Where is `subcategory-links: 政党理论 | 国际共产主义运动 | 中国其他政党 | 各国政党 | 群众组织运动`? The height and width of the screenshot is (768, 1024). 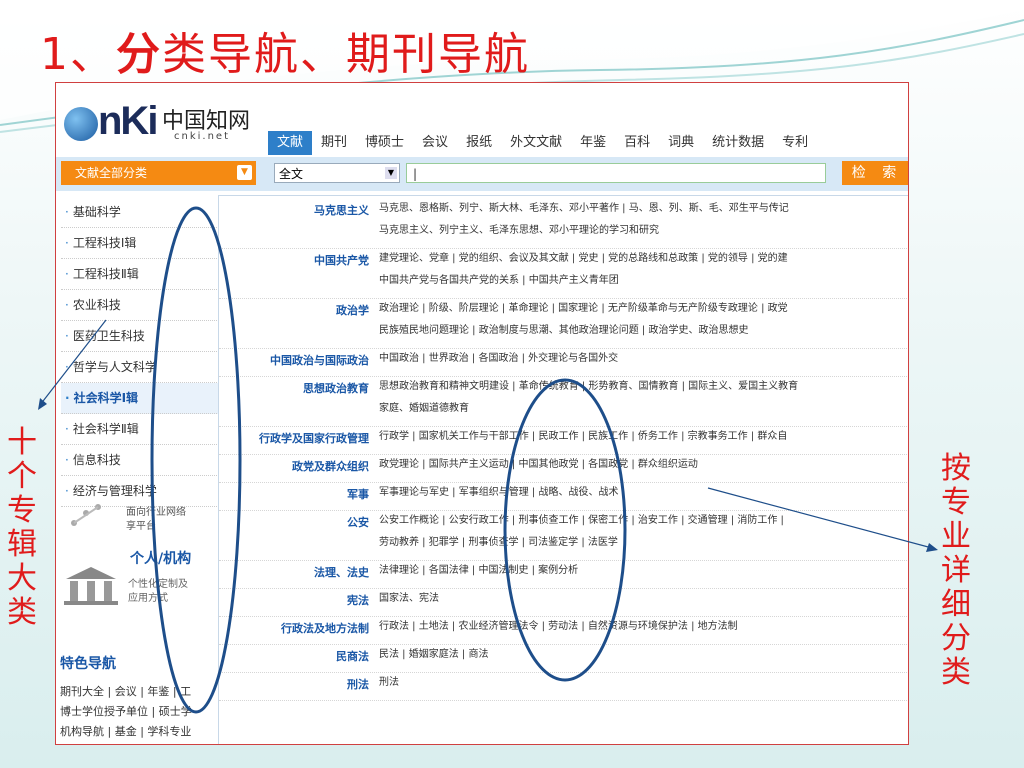
subcategory-links: 政党理论 | 国际共产主义运动 | 中国其他政党 | 各国政党 | 群众组织运动 is located at coordinates (643, 465).